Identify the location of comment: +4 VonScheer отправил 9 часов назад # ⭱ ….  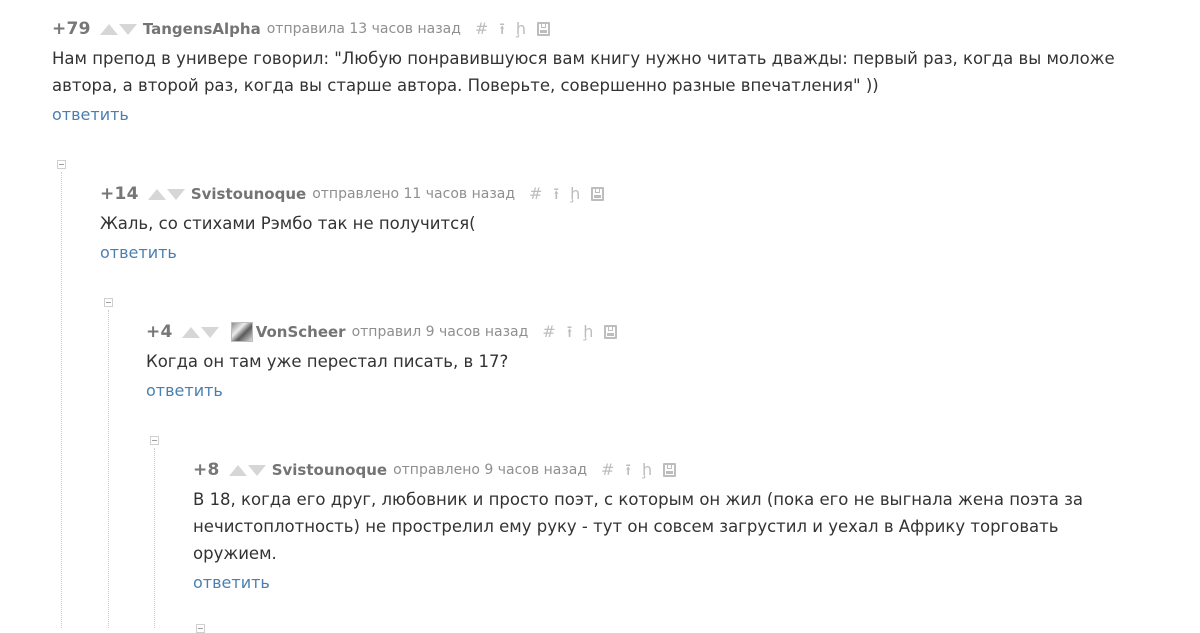
(646, 360).